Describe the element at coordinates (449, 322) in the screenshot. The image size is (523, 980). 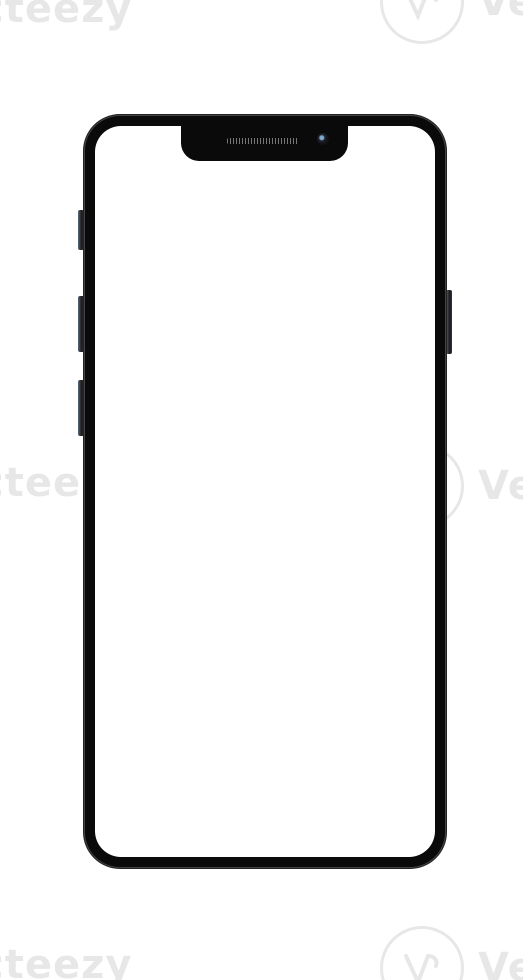
I see `power-button` at that location.